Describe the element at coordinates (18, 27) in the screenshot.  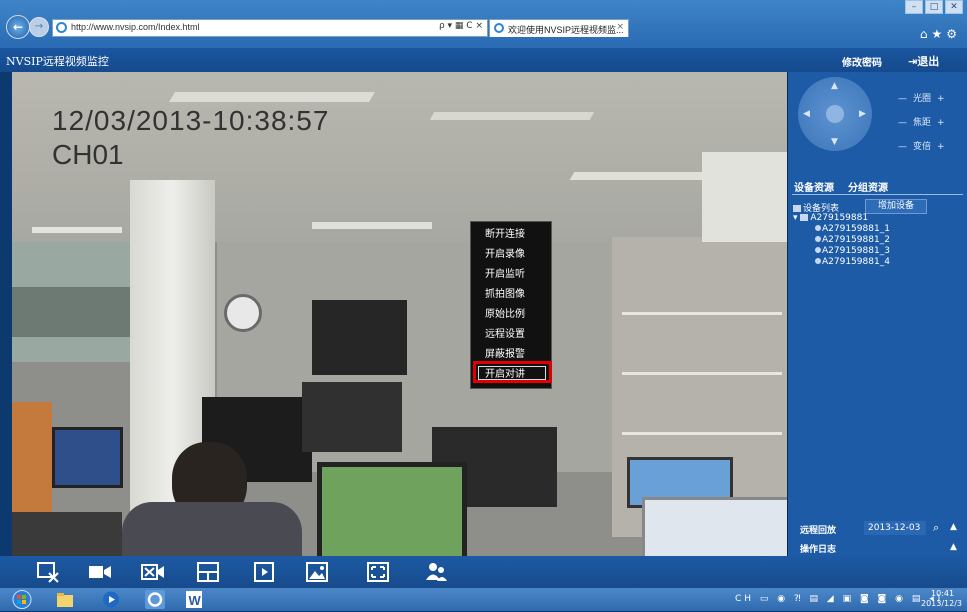
I see `back-button: ←` at that location.